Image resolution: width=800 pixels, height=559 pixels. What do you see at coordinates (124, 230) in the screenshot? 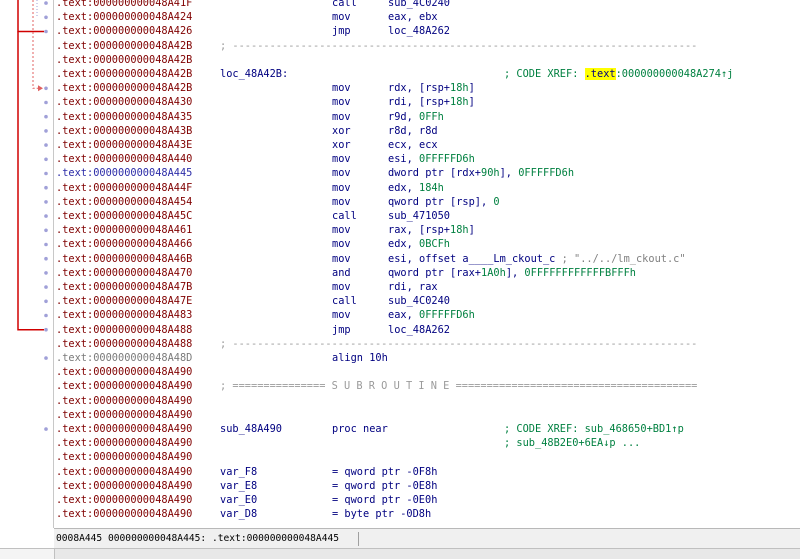
I see `segment-address: .text:000000000048A461` at bounding box center [124, 230].